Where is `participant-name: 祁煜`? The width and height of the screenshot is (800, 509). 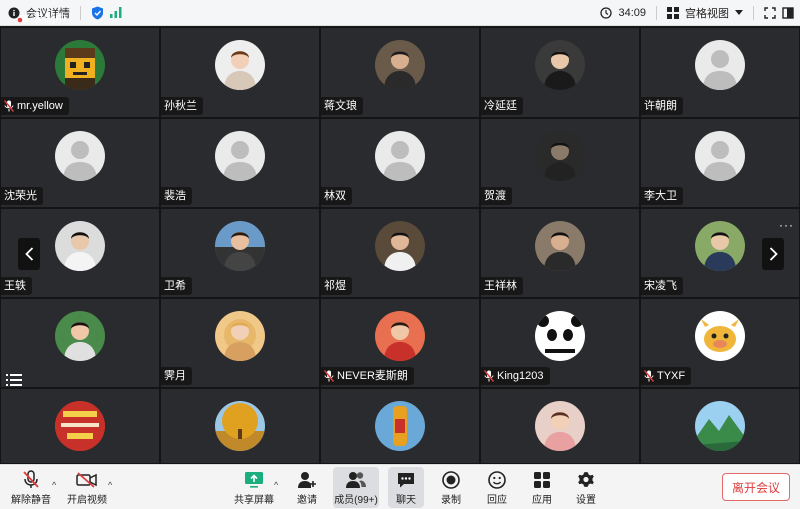
participant-name: 祁煜 is located at coordinates (335, 286).